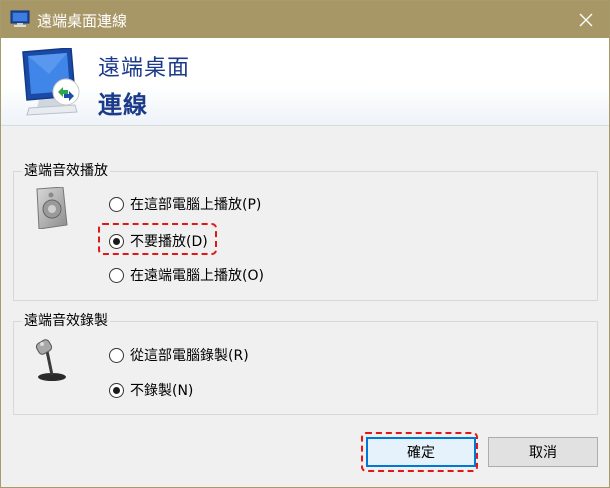 Image resolution: width=610 pixels, height=488 pixels. Describe the element at coordinates (116, 390) in the screenshot. I see `radio-indicator-checked` at that location.